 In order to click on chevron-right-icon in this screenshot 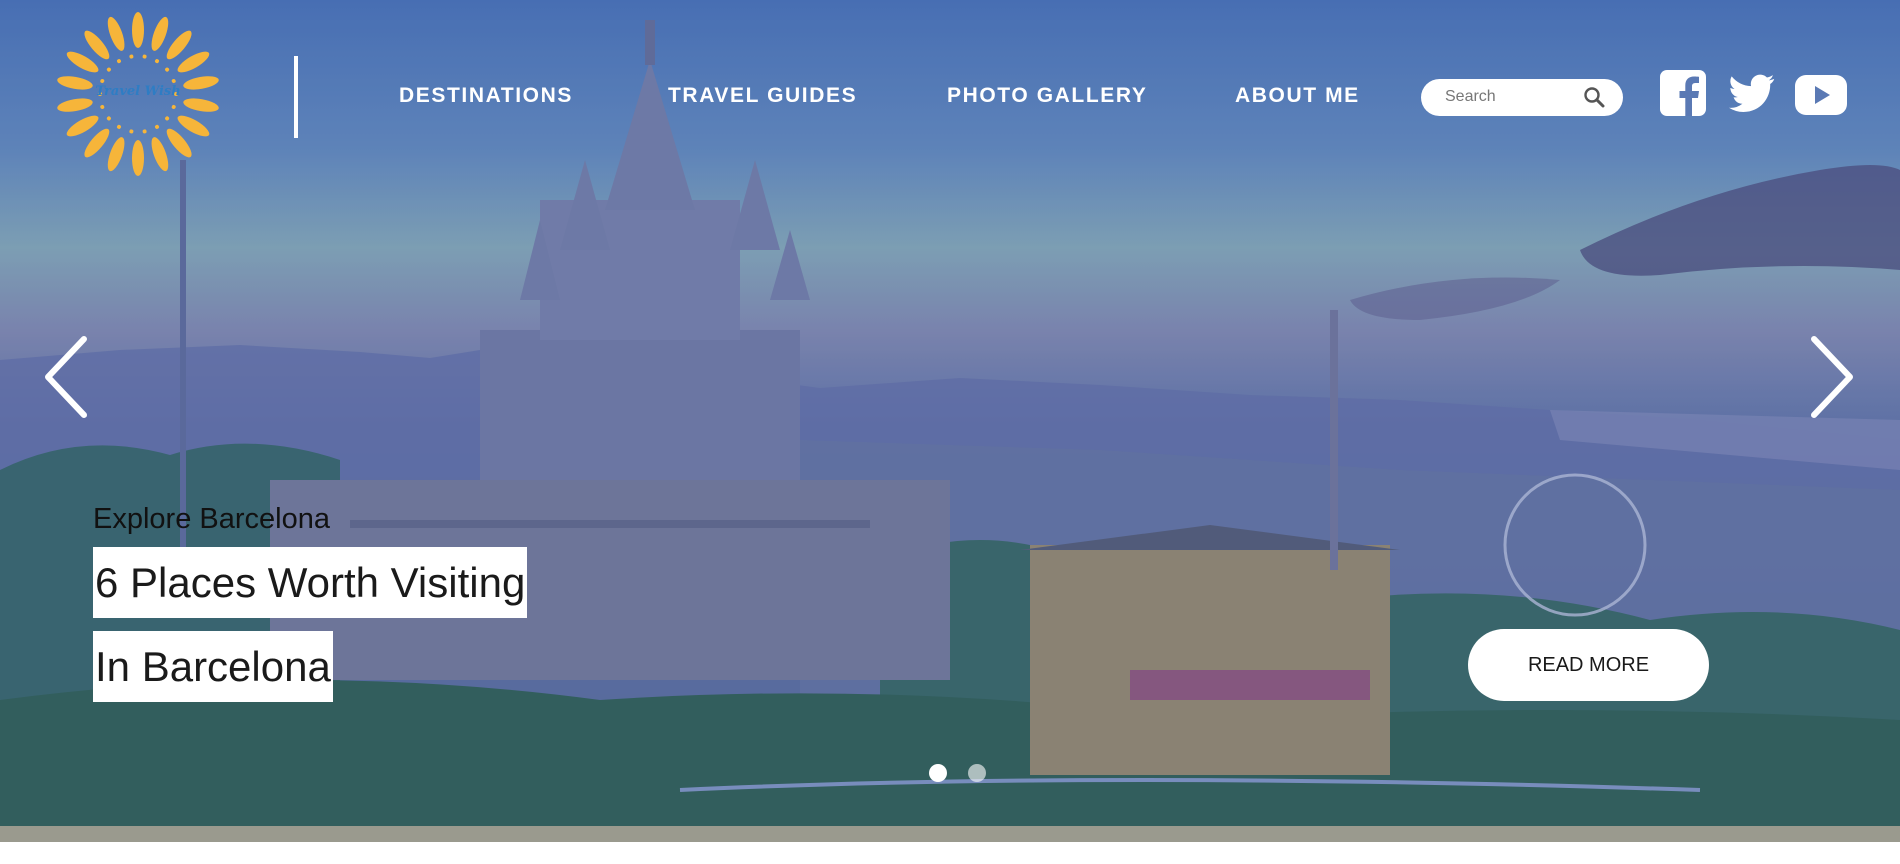, I will do `click(1831, 377)`.